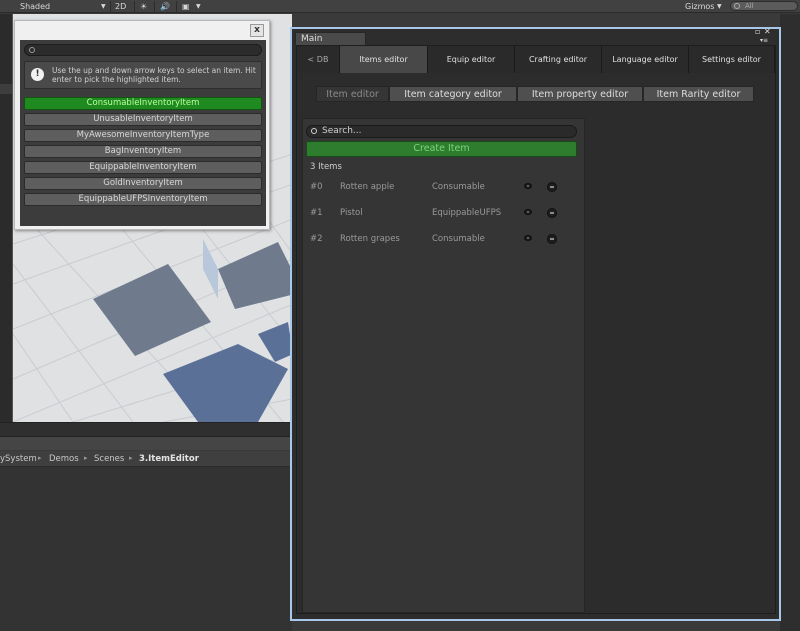 The image size is (800, 631). I want to click on back-to-db-button: < DB, so click(318, 59).